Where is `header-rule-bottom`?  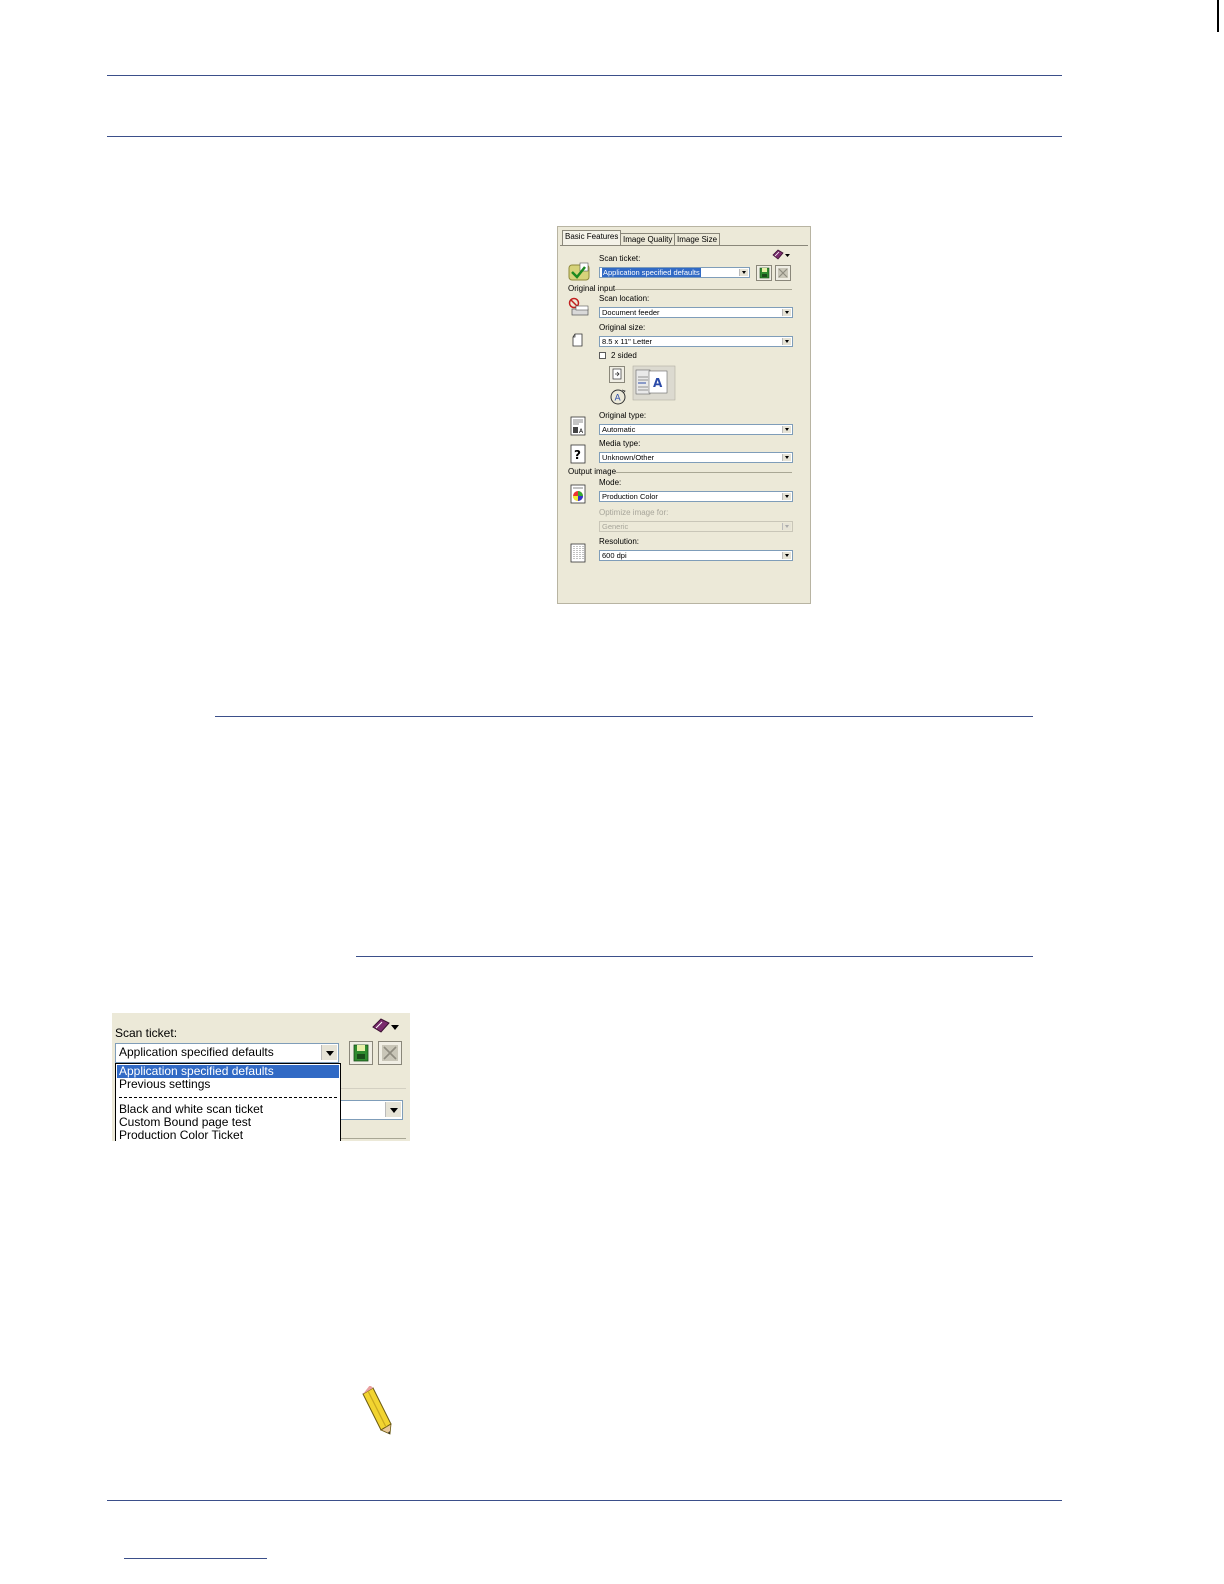 header-rule-bottom is located at coordinates (584, 136).